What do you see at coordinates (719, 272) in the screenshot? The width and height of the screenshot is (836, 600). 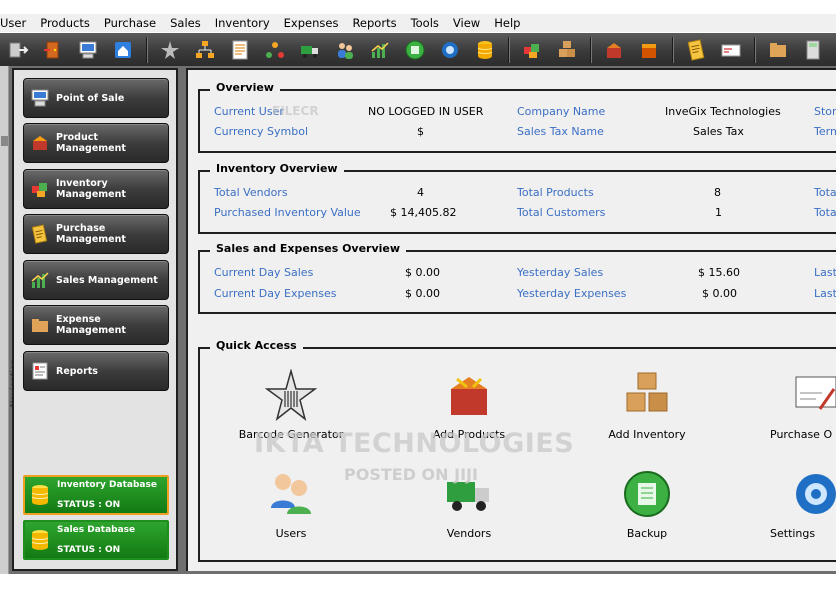 I see `yesterday-sales-value: $ 15.60` at bounding box center [719, 272].